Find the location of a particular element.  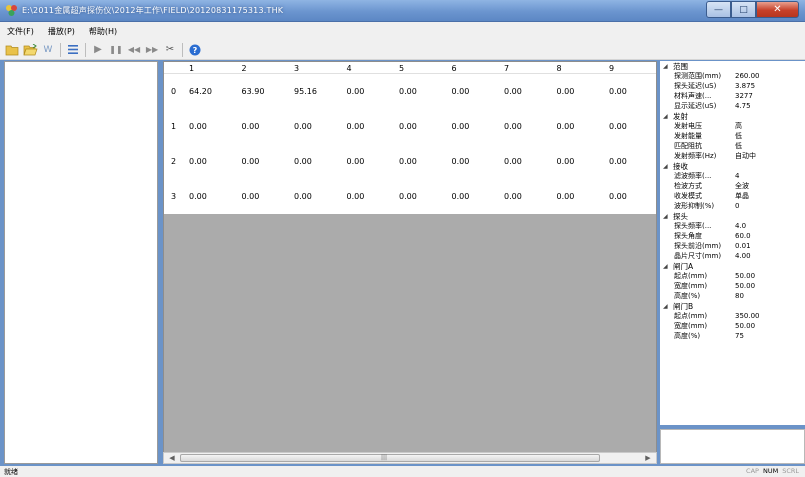

category-receive: ◢ 接收 is located at coordinates (732, 166).